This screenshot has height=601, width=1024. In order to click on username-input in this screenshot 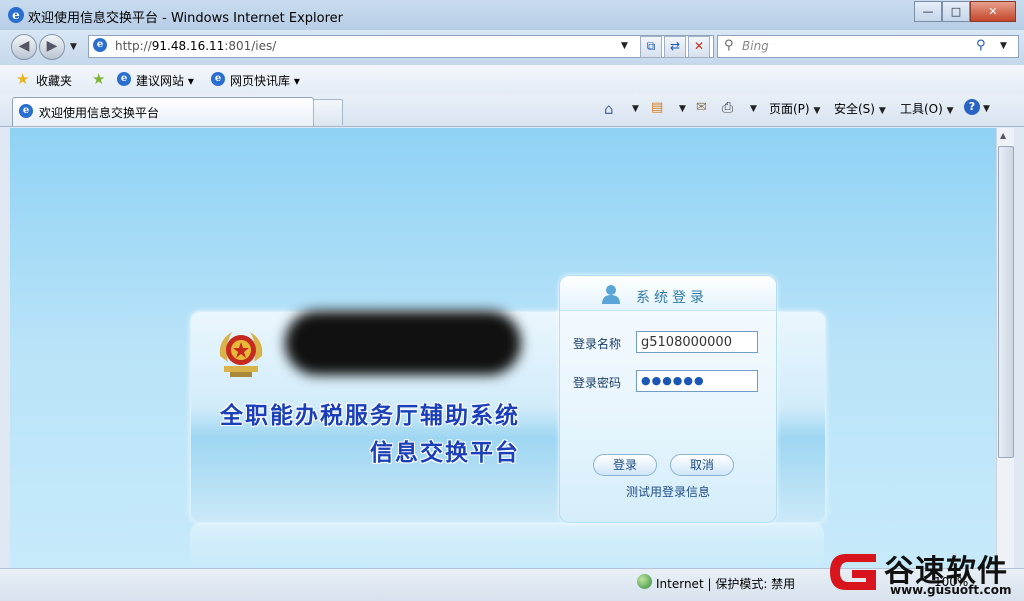, I will do `click(697, 342)`.